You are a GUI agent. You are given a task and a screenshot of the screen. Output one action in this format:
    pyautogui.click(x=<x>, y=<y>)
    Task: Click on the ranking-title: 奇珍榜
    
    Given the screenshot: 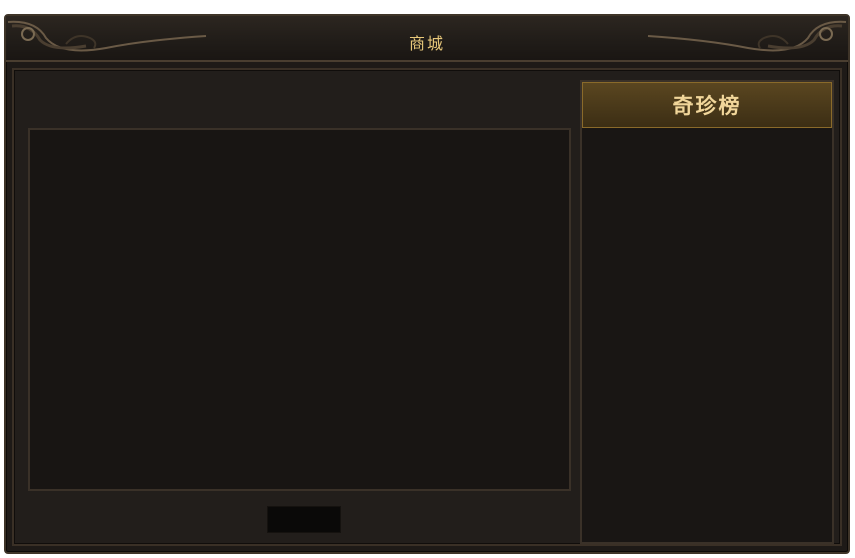 What is the action you would take?
    pyautogui.click(x=707, y=105)
    